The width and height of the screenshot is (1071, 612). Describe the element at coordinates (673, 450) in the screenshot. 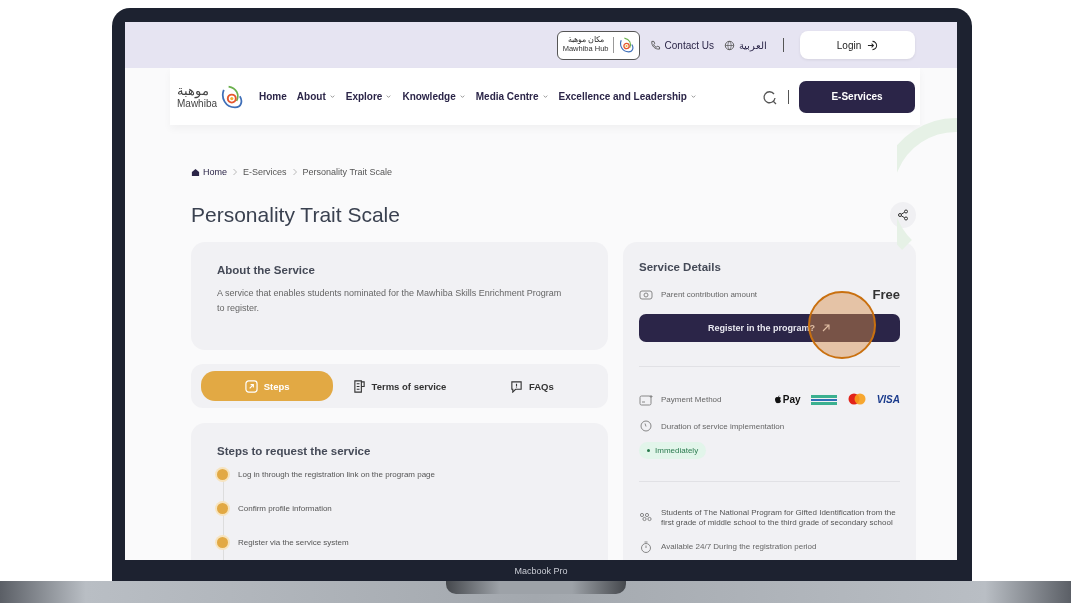

I see `duration-tag: Immediately` at that location.